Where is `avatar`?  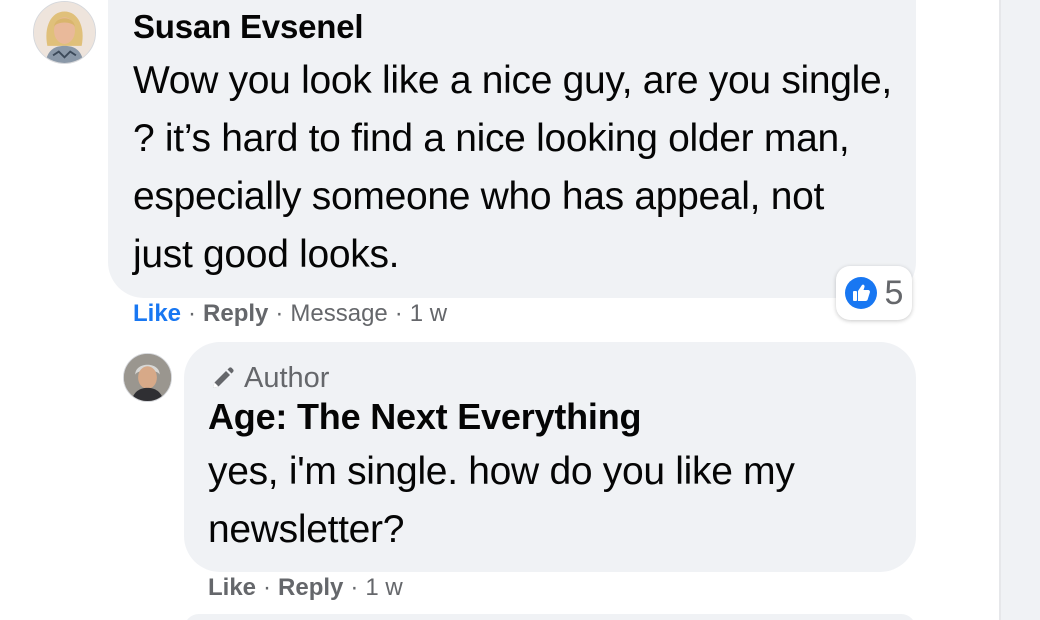
avatar is located at coordinates (64, 32).